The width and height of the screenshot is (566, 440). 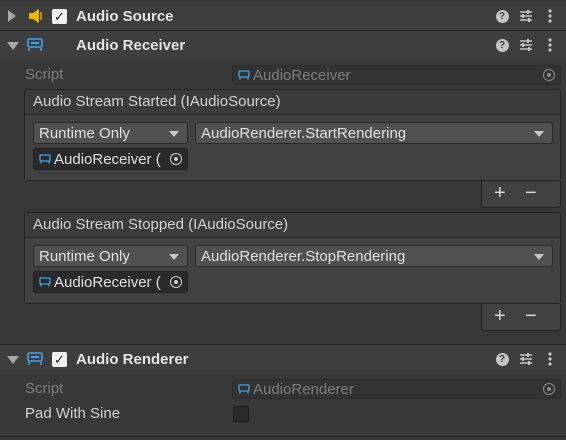 What do you see at coordinates (35, 16) in the screenshot?
I see `speaker-icon` at bounding box center [35, 16].